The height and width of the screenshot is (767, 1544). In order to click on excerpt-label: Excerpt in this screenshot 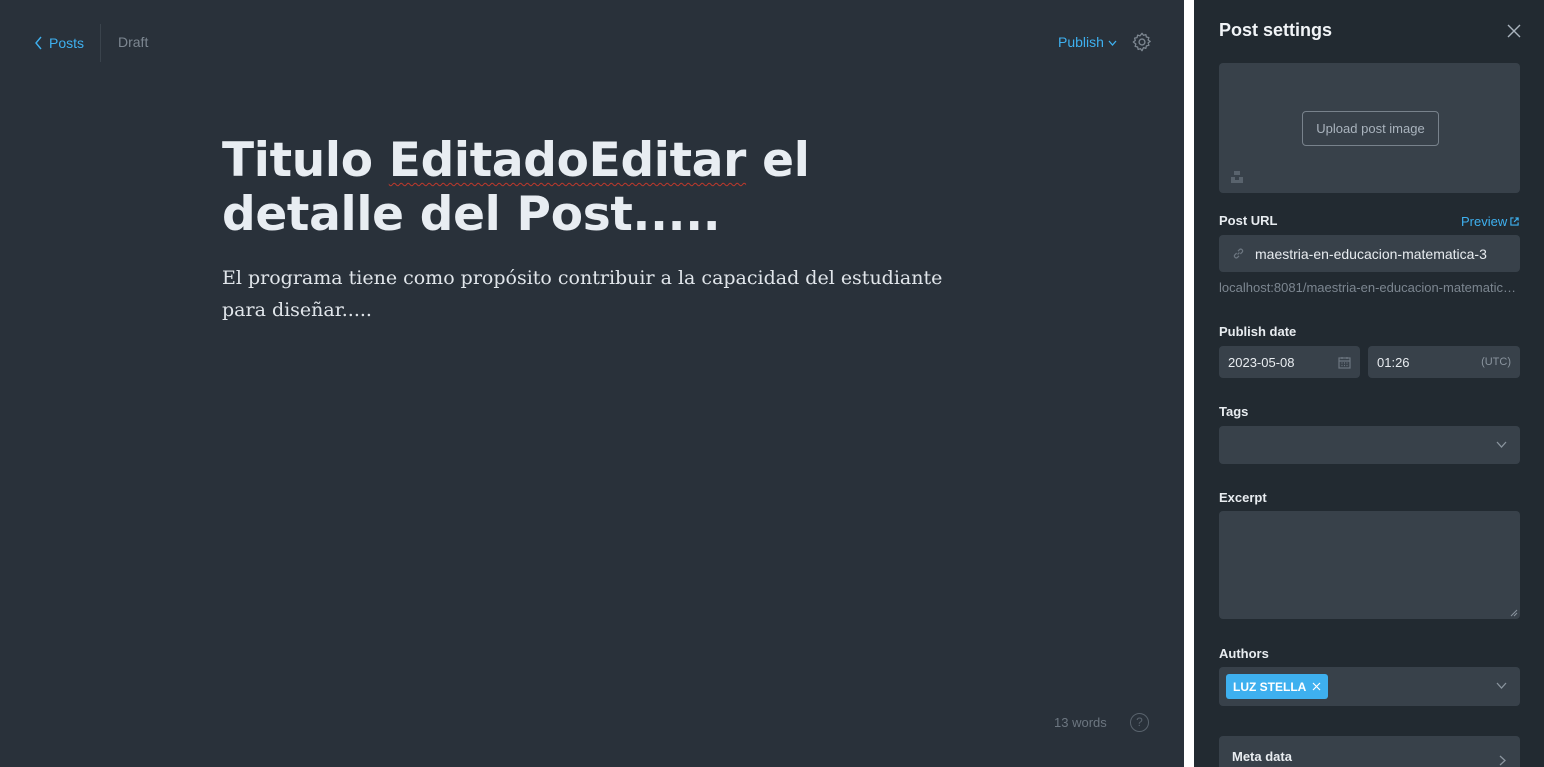, I will do `click(1243, 497)`.